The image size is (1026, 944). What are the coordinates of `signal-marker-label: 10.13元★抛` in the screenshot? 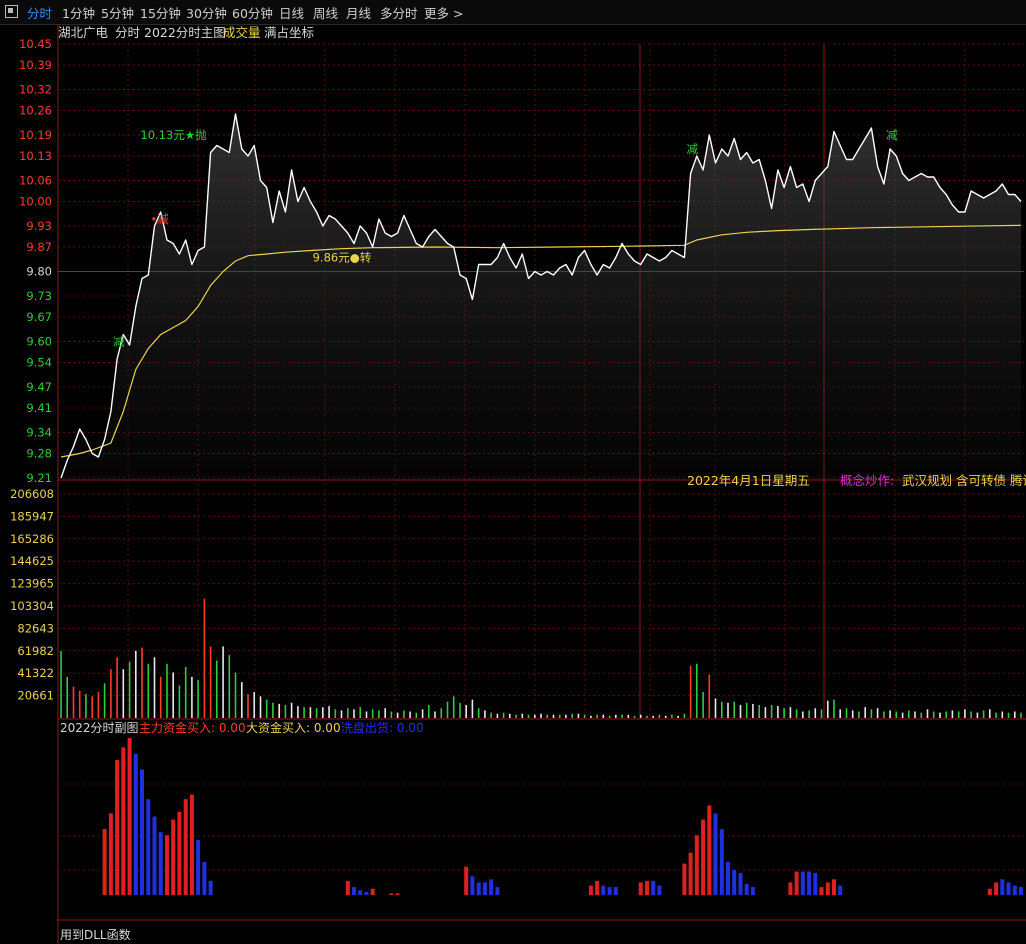 It's located at (173, 135).